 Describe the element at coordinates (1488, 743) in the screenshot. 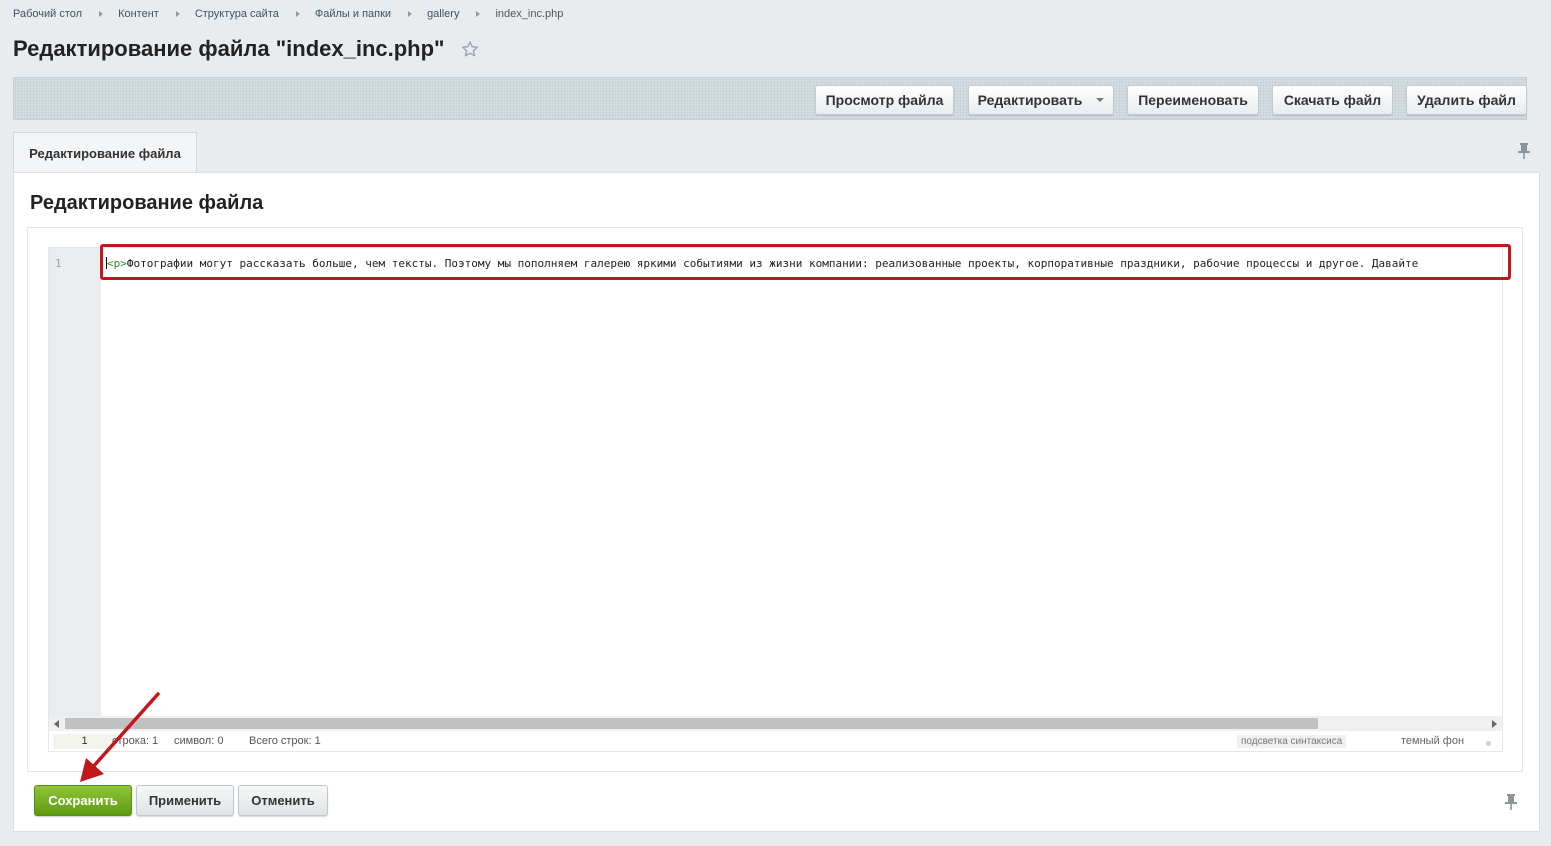

I see `dark-theme-indicator-icon` at that location.